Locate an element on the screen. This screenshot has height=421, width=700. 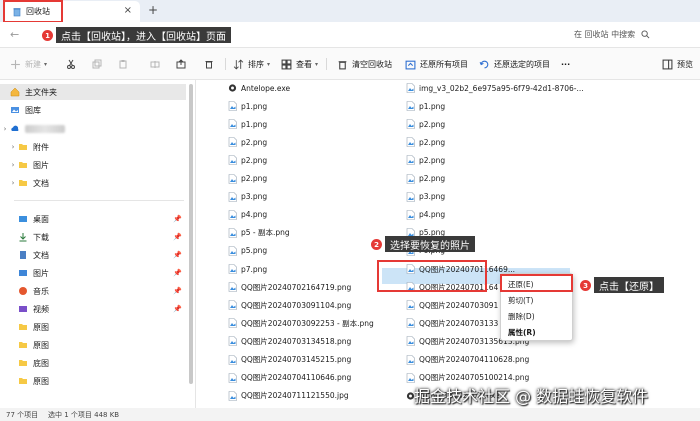
sidebar-item-folder: › 附件 is located at coordinates (93, 147).